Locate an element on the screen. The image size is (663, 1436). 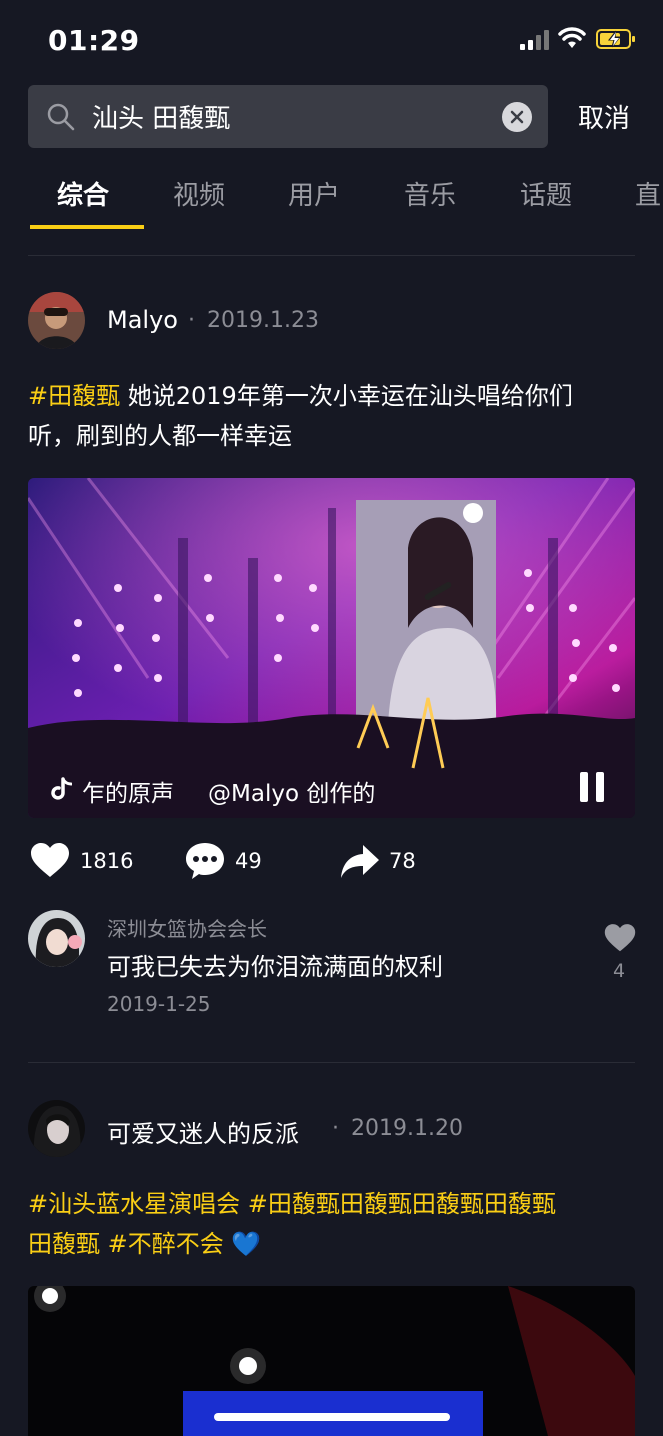
search-icon is located at coordinates (61, 117).